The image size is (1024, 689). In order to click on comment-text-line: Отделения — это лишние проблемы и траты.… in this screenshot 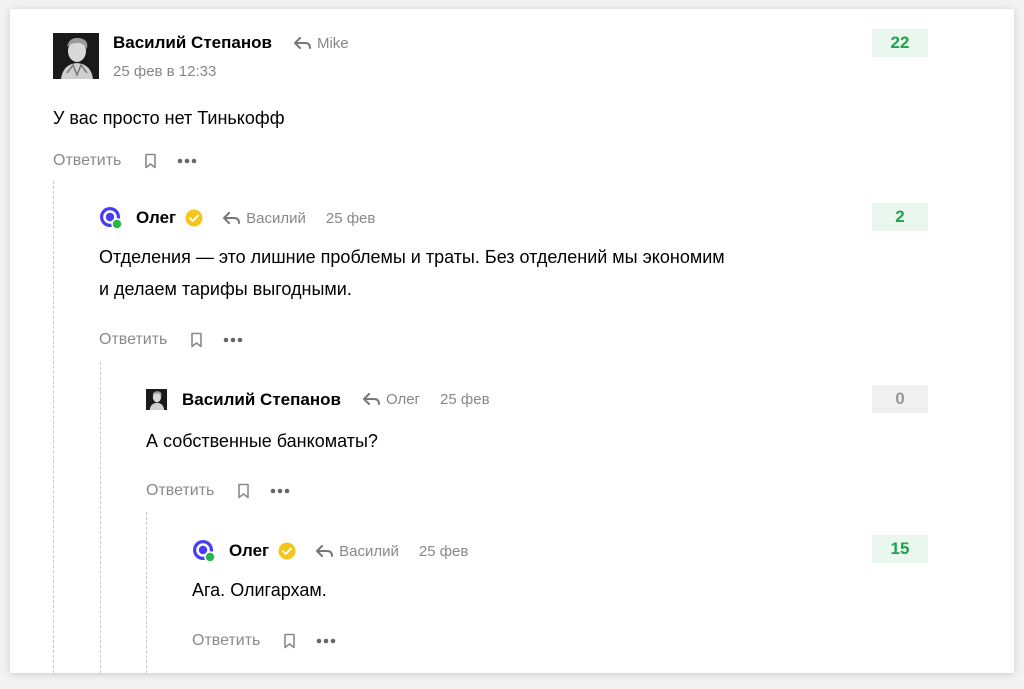, I will do `click(412, 257)`.